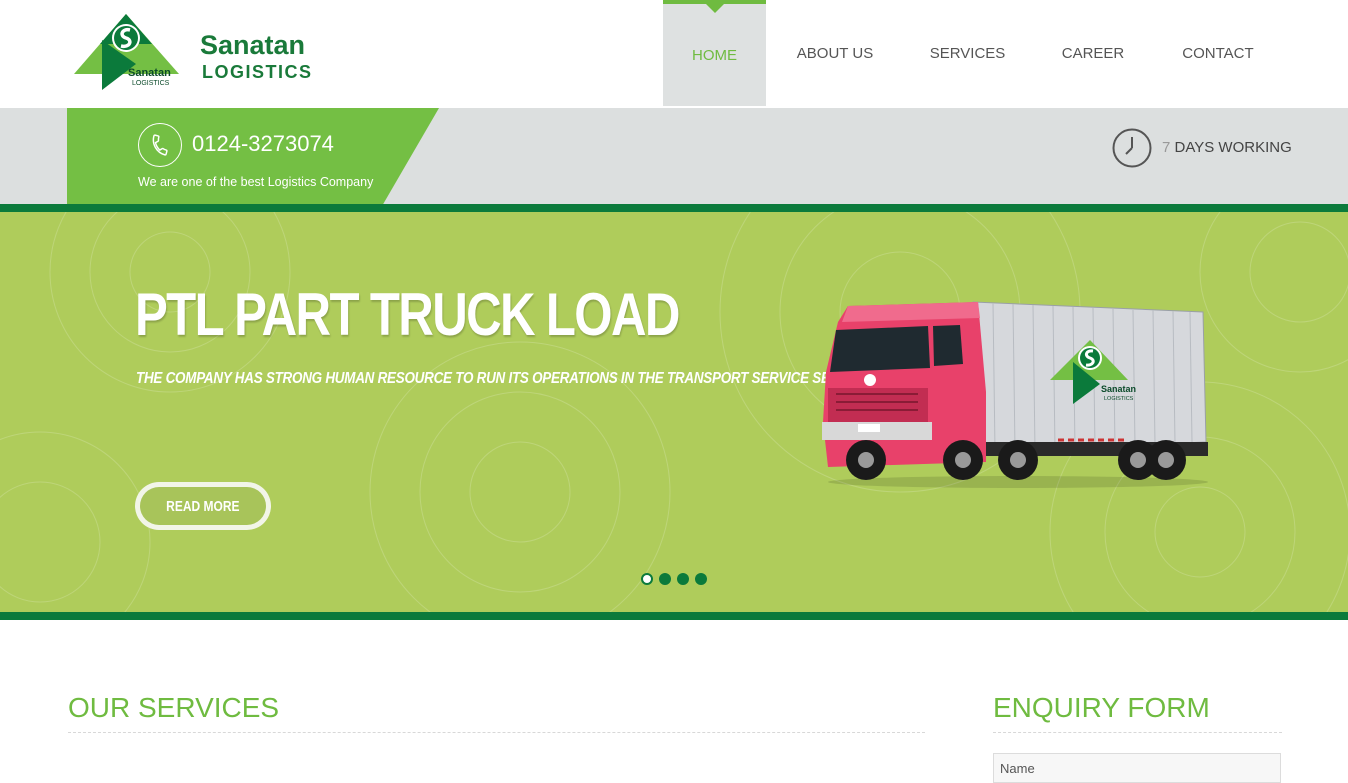  What do you see at coordinates (1166, 147) in the screenshot?
I see `working-days-number: 7` at bounding box center [1166, 147].